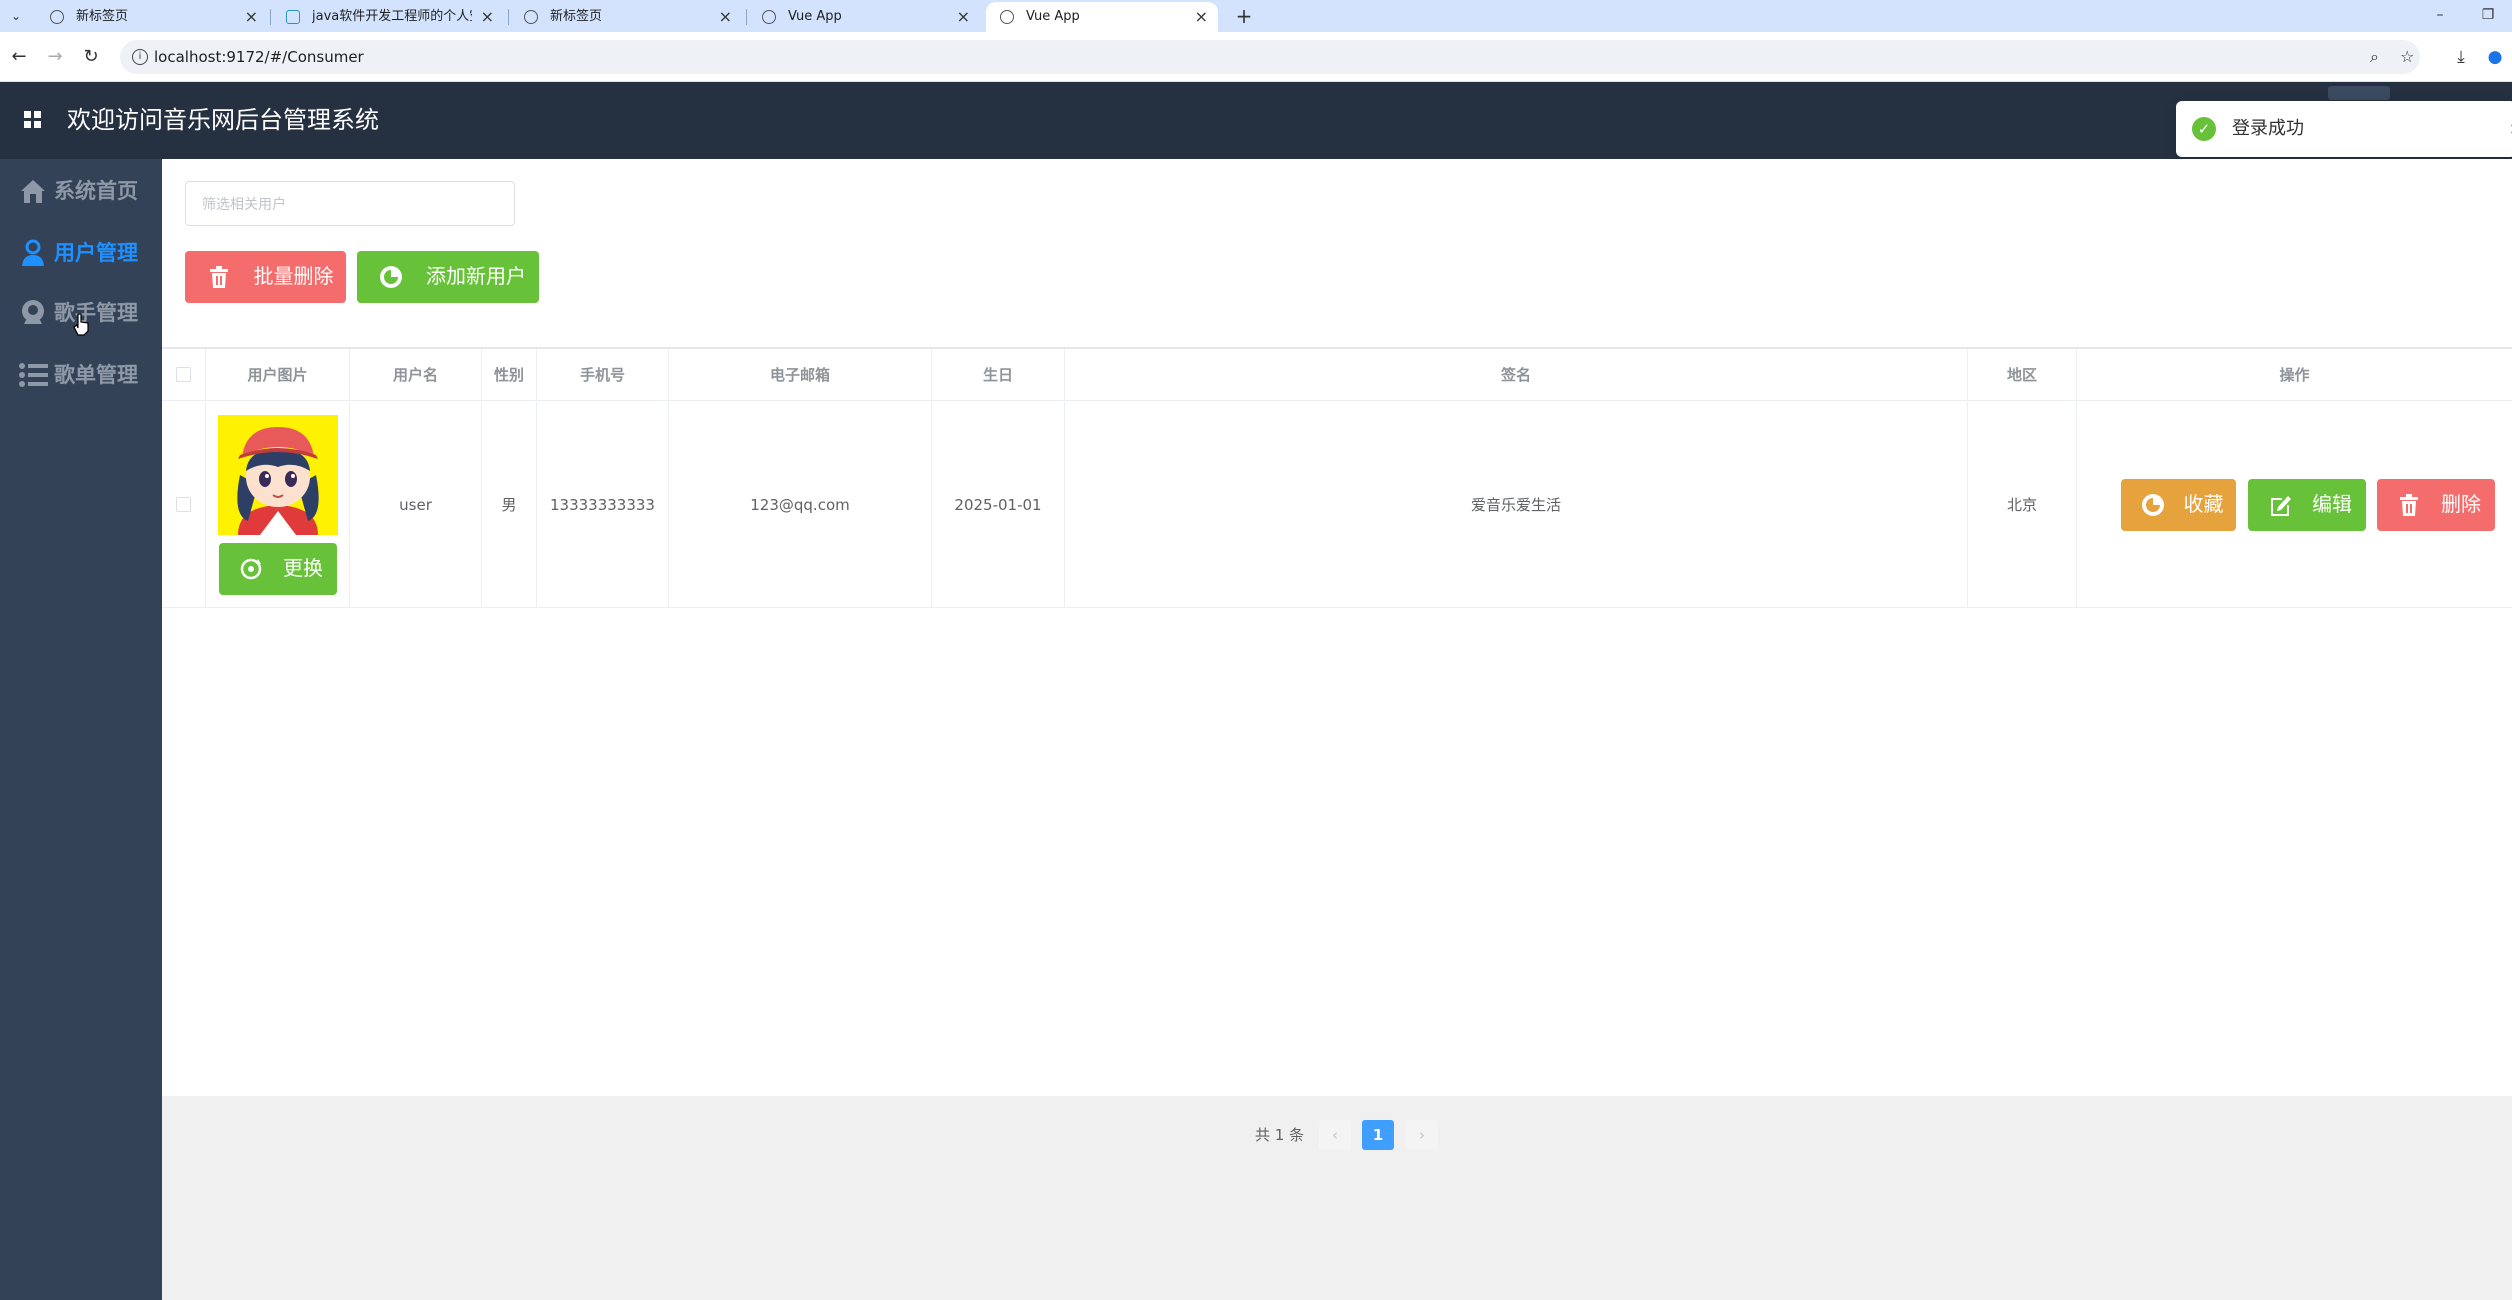 This screenshot has width=2512, height=1300. Describe the element at coordinates (391, 277) in the screenshot. I see `add-circle-icon` at that location.